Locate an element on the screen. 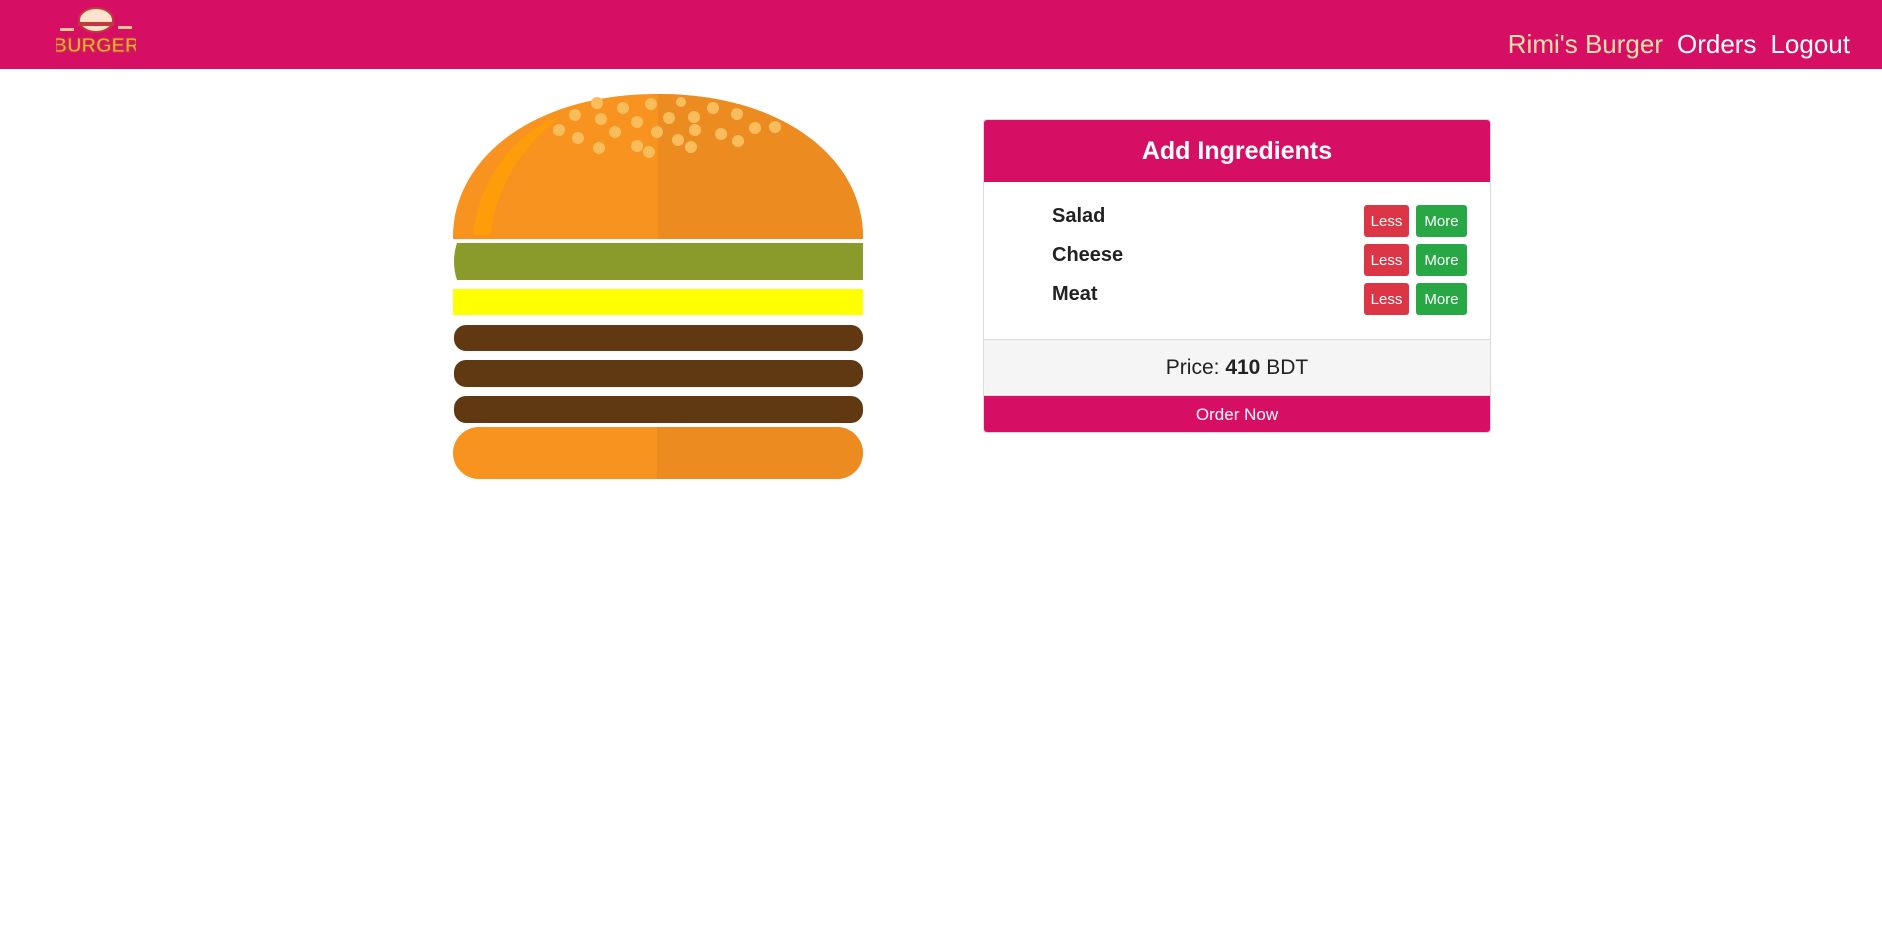  ingredient-row-meat: Meat Less More is located at coordinates (1237, 298).